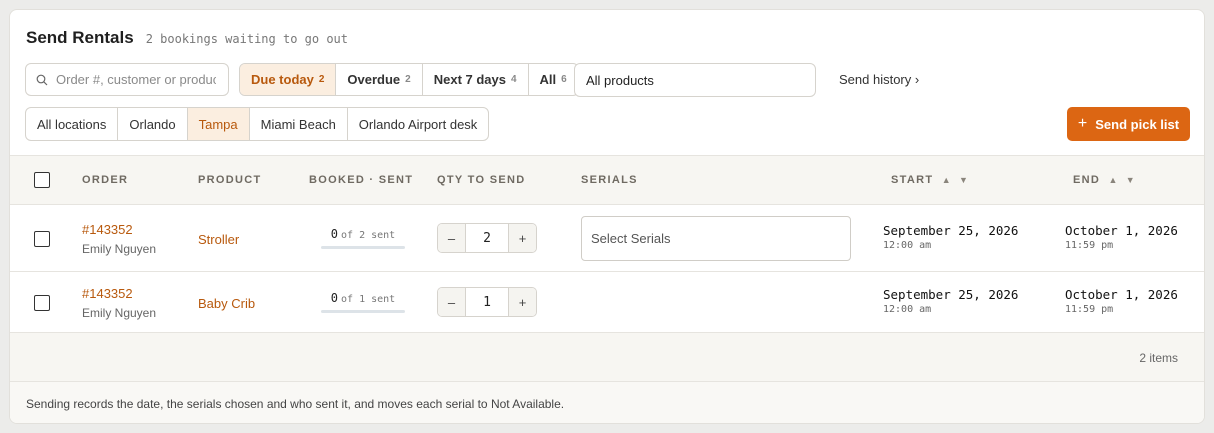 Image resolution: width=1214 pixels, height=433 pixels. I want to click on filter-count: 4, so click(513, 79).